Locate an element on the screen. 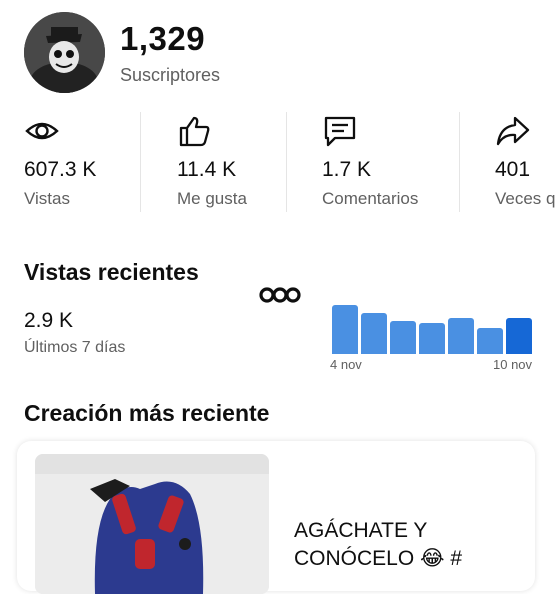  views-value: 607.3 K is located at coordinates (60, 169).